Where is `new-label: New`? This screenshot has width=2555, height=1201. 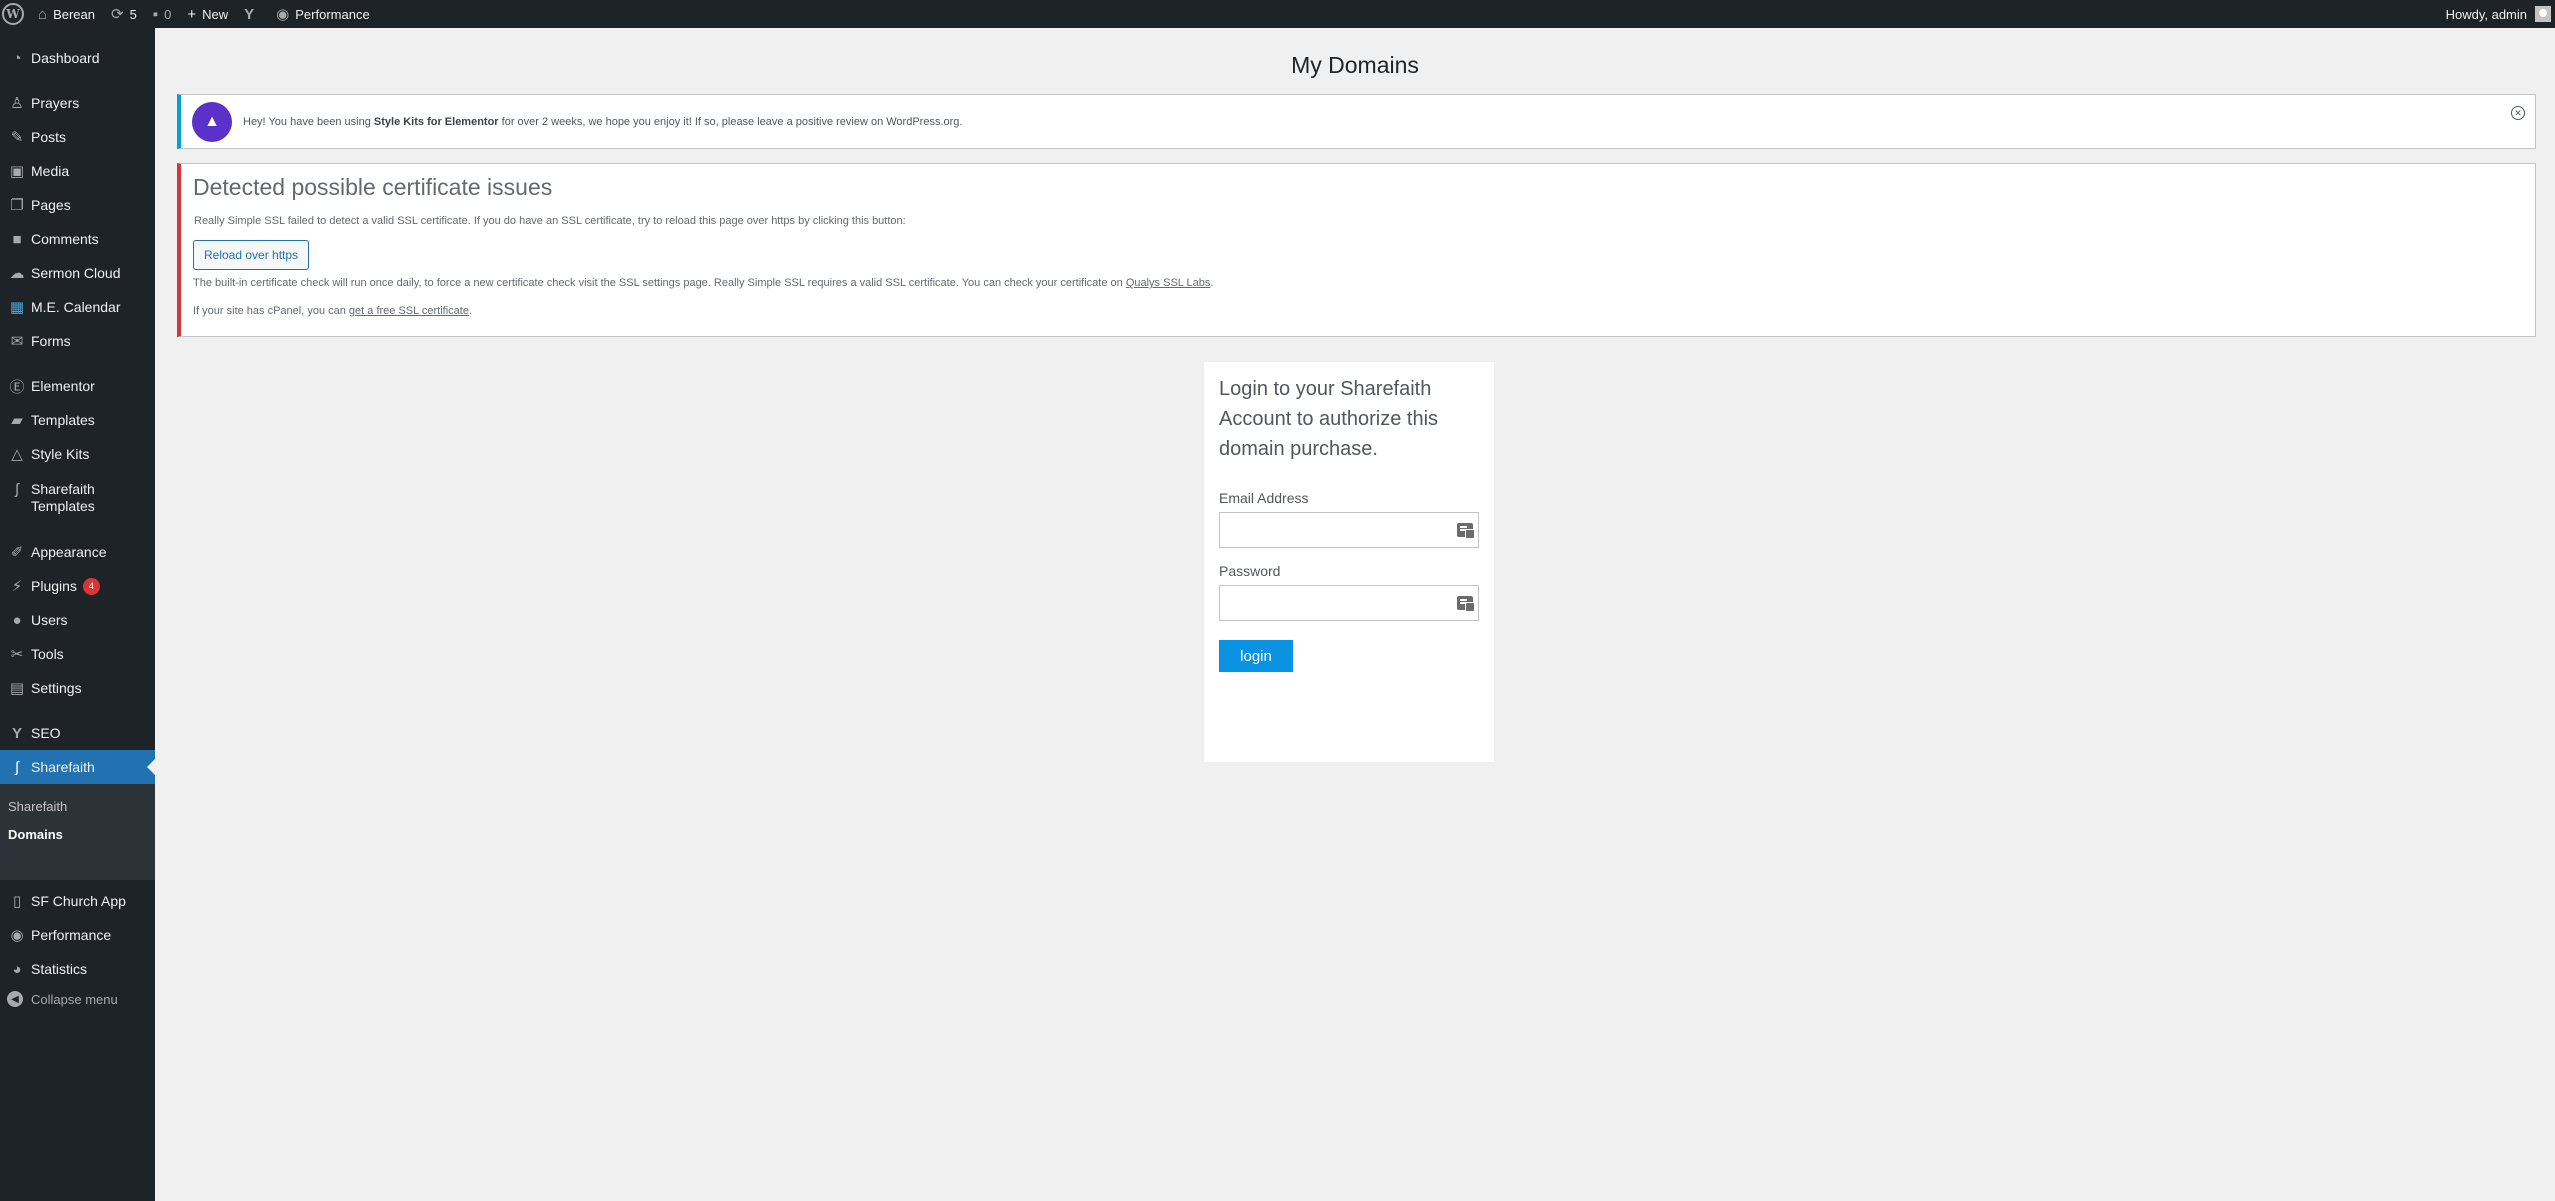
new-label: New is located at coordinates (215, 14).